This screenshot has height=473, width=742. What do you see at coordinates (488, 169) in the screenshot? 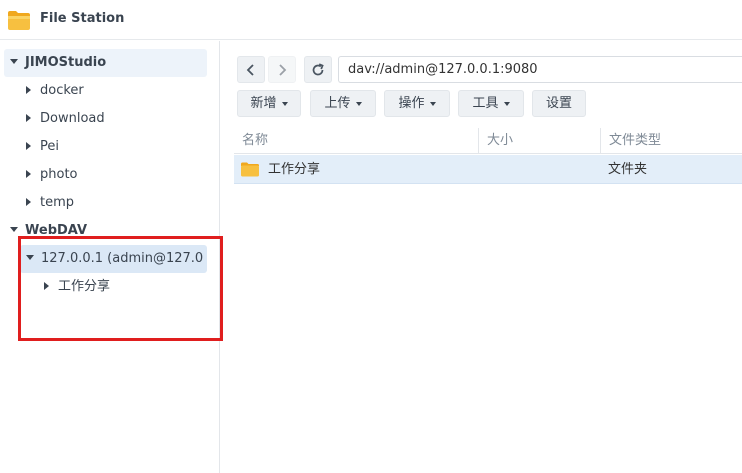
I see `table-row: 工作分享 文件夹` at bounding box center [488, 169].